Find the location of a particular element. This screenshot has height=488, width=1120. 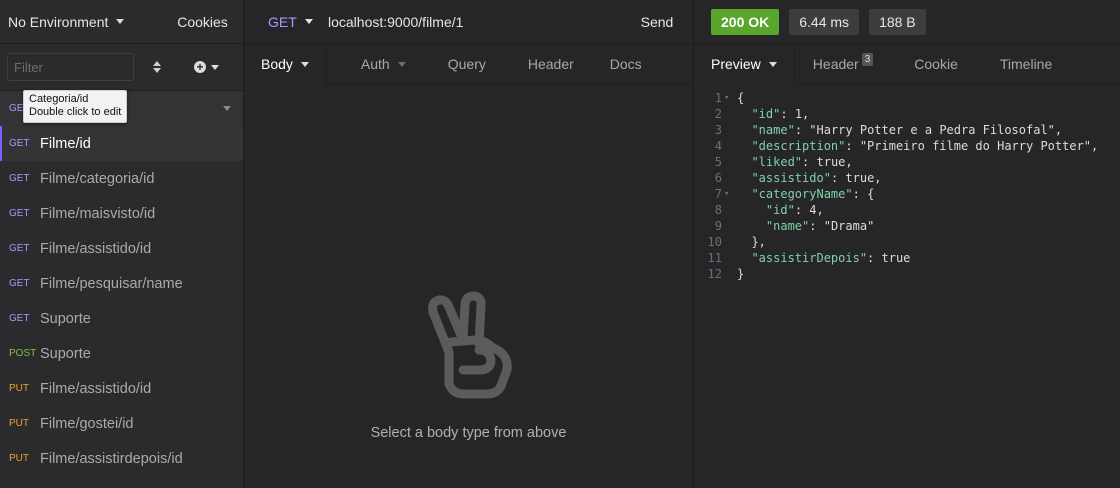

request-item: GET Filme/categoria/id is located at coordinates (121, 178).